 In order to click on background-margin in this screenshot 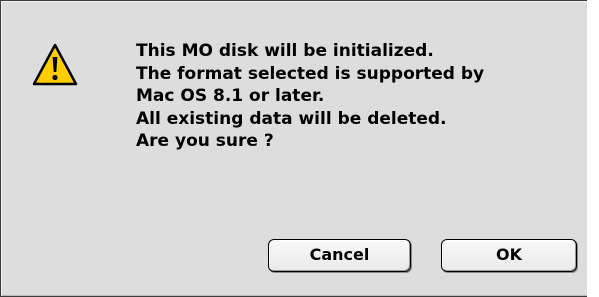, I will do `click(593, 148)`.